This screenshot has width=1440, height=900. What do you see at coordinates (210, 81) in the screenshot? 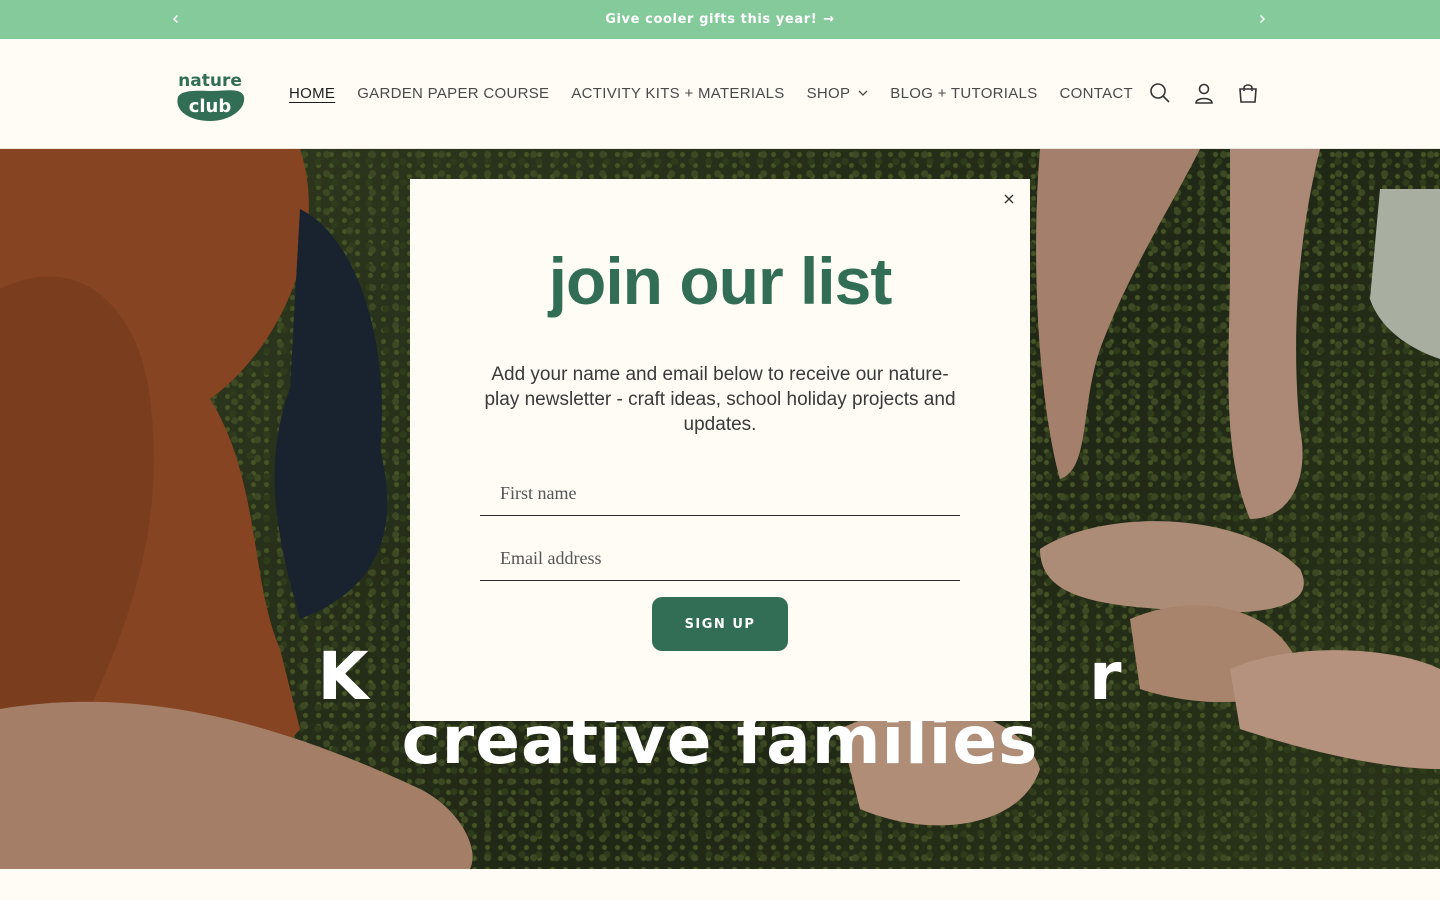
I see `logo-word-top: nature` at bounding box center [210, 81].